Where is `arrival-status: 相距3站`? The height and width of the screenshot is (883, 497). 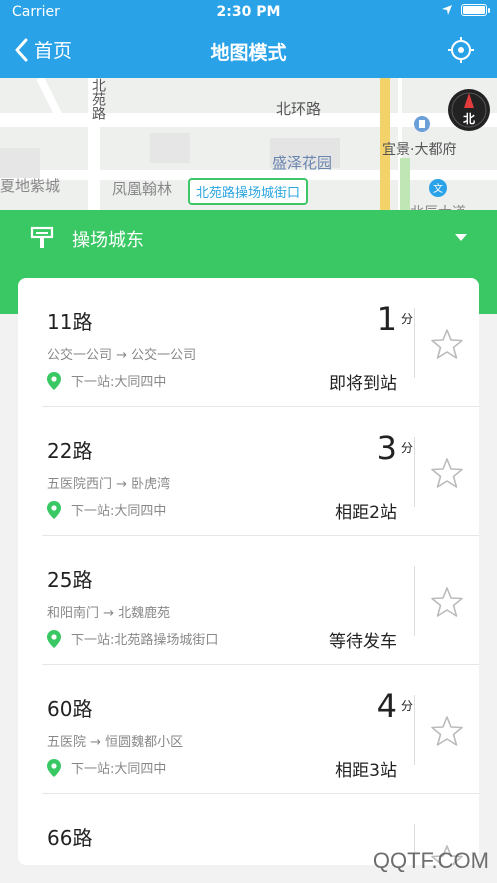 arrival-status: 相距3站 is located at coordinates (366, 771).